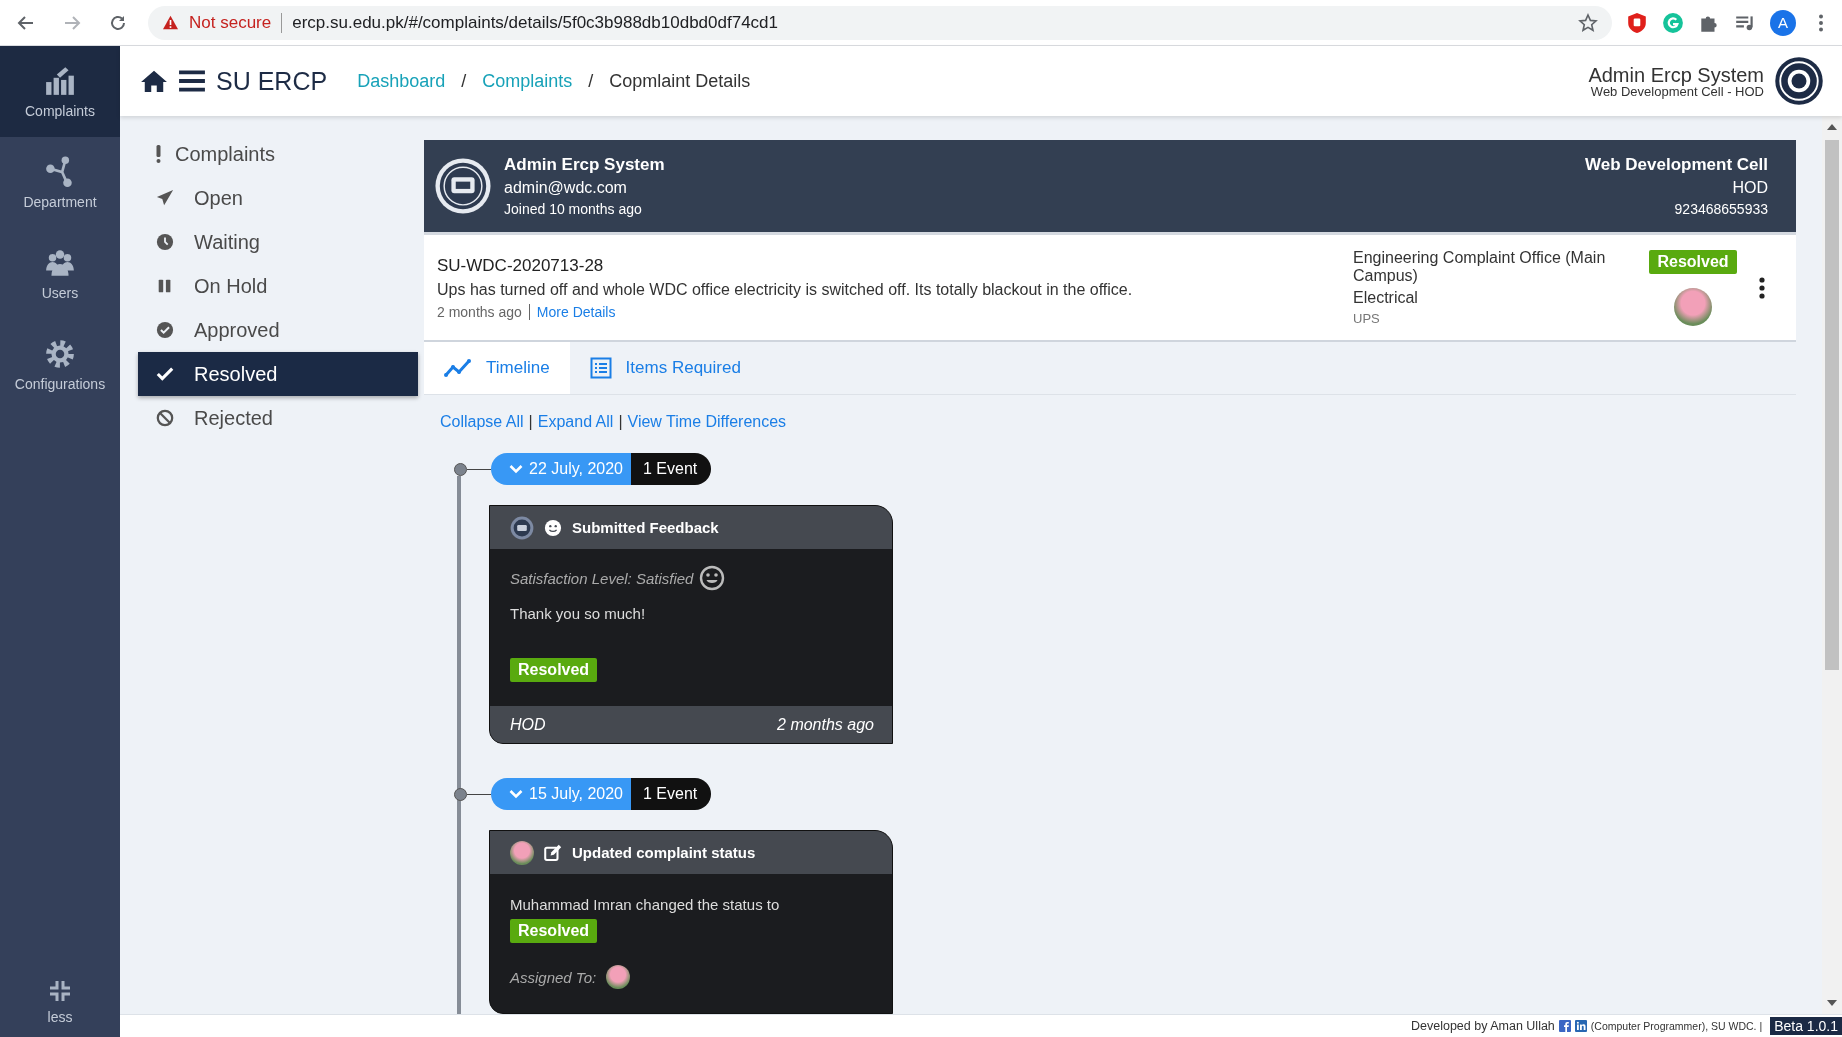  I want to click on rail-item: Configurations, so click(60, 364).